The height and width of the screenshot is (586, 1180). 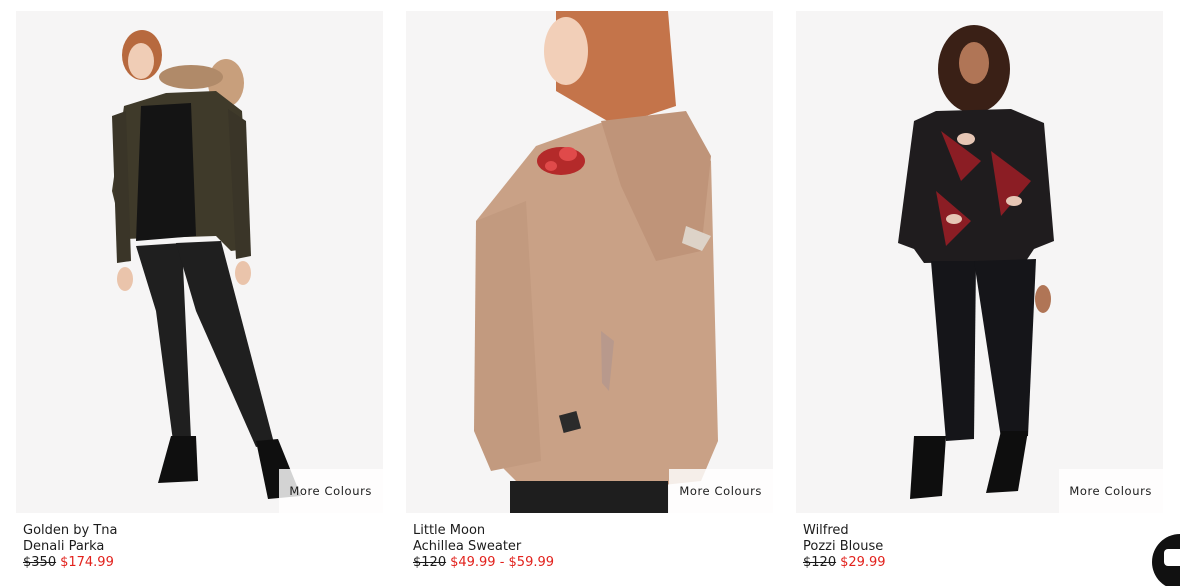 I want to click on price-row: $350 $174.99, so click(x=203, y=563).